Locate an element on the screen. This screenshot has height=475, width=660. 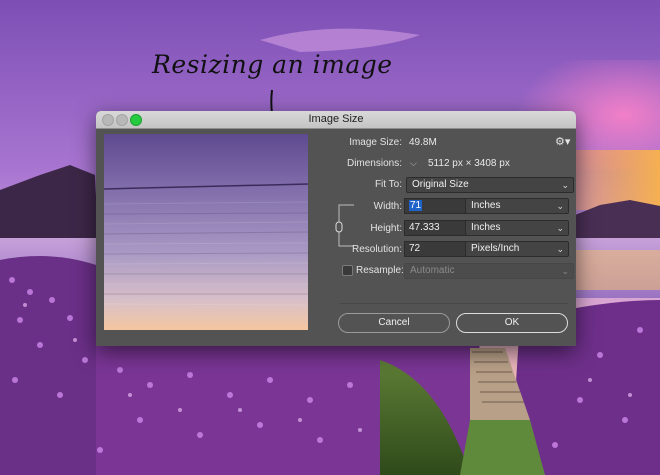
resolution-value: 72 is located at coordinates (415, 248).